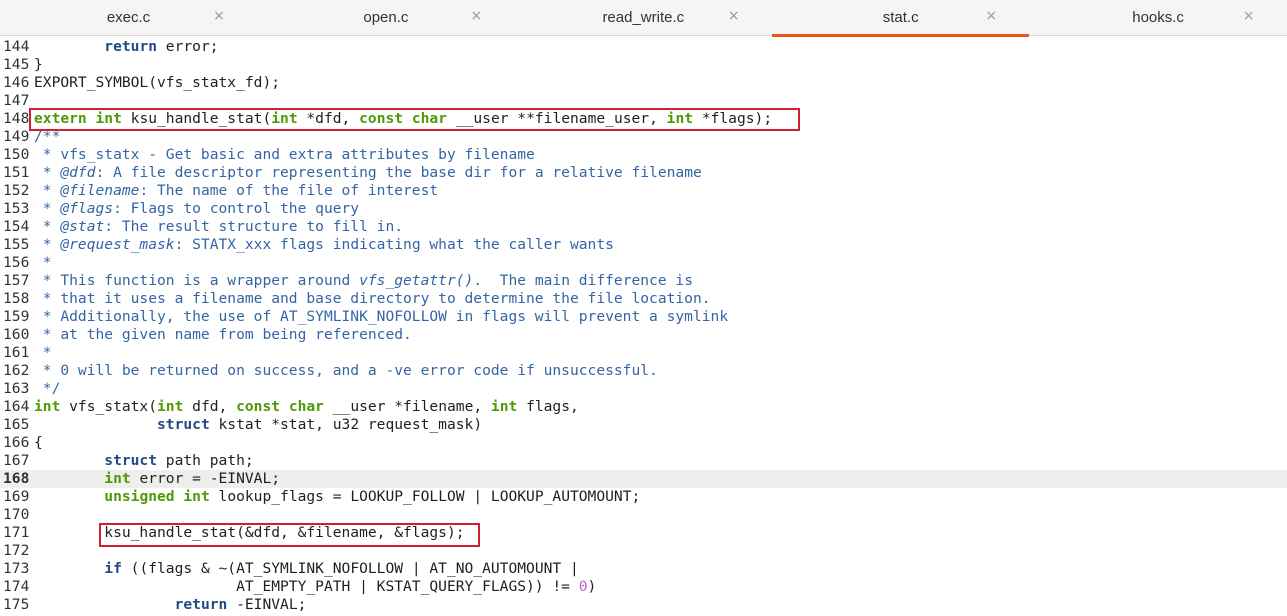 This screenshot has width=1287, height=616. I want to click on code-line-149: 149/**, so click(643, 137).